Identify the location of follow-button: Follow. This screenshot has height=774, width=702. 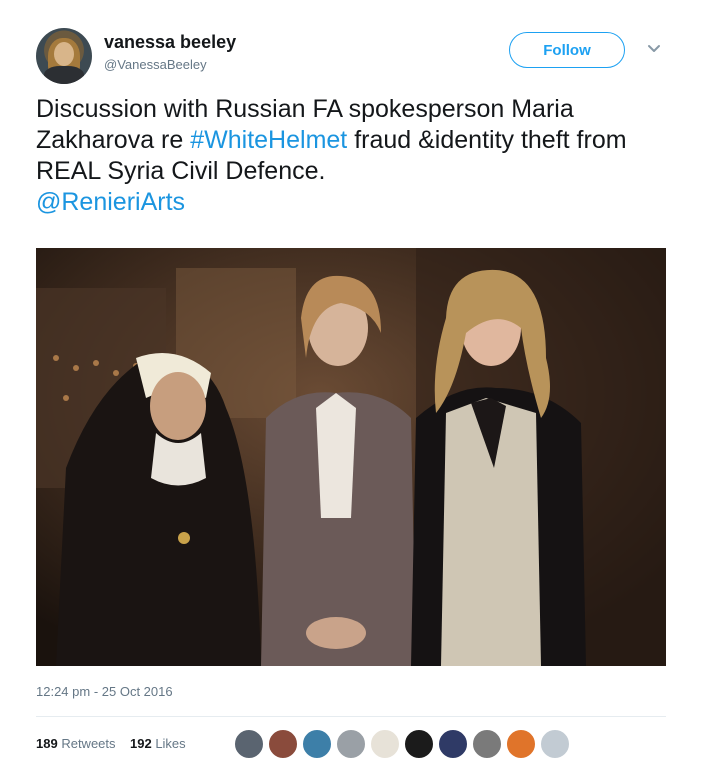
(567, 50).